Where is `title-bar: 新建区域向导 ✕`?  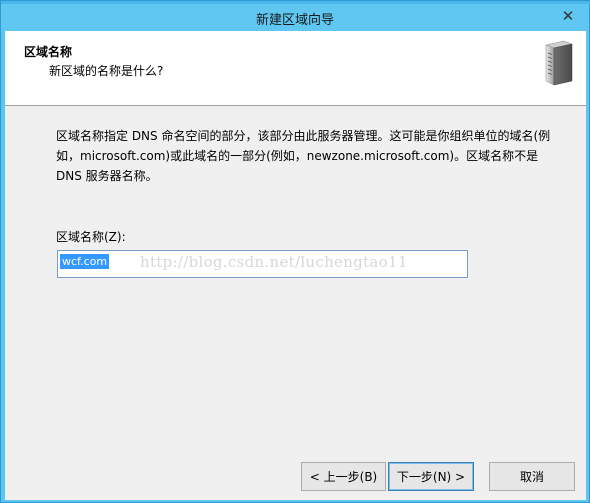
title-bar: 新建区域向导 ✕ is located at coordinates (295, 17).